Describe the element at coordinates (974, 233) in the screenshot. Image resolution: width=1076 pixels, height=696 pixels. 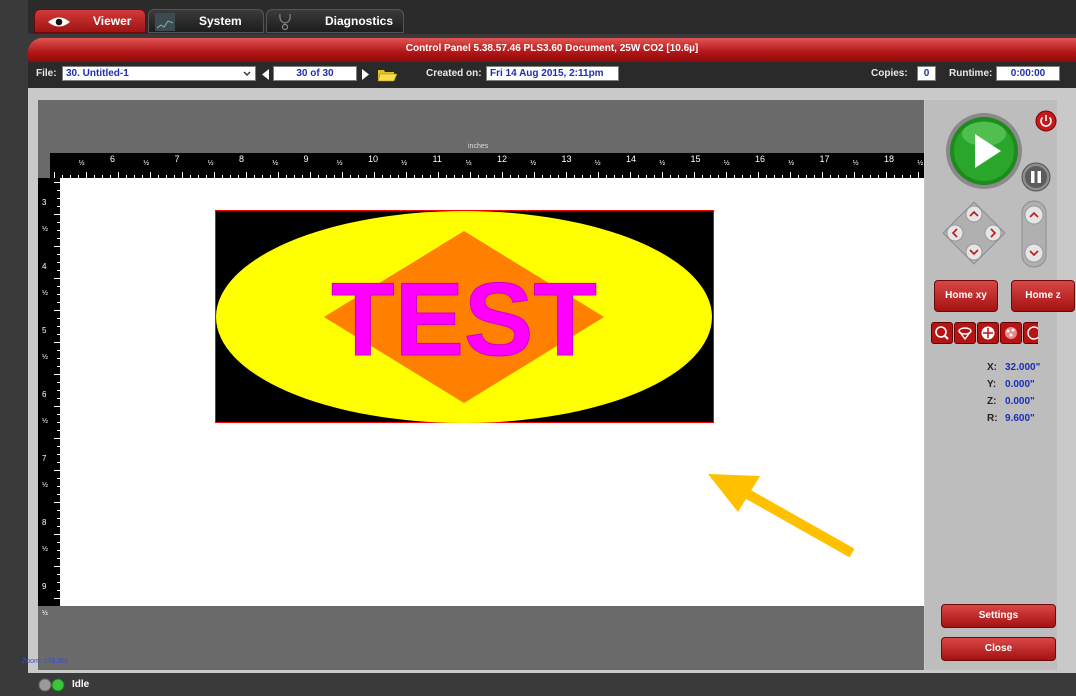
I see `xy-jog-pad` at that location.